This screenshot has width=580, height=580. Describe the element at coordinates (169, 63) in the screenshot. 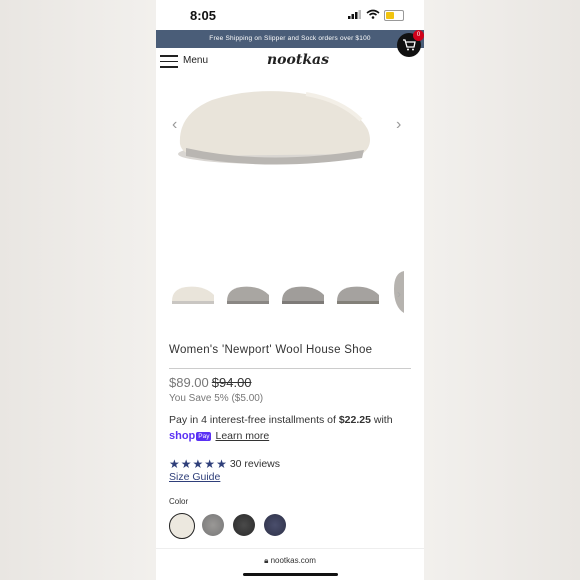

I see `menu-icon` at that location.